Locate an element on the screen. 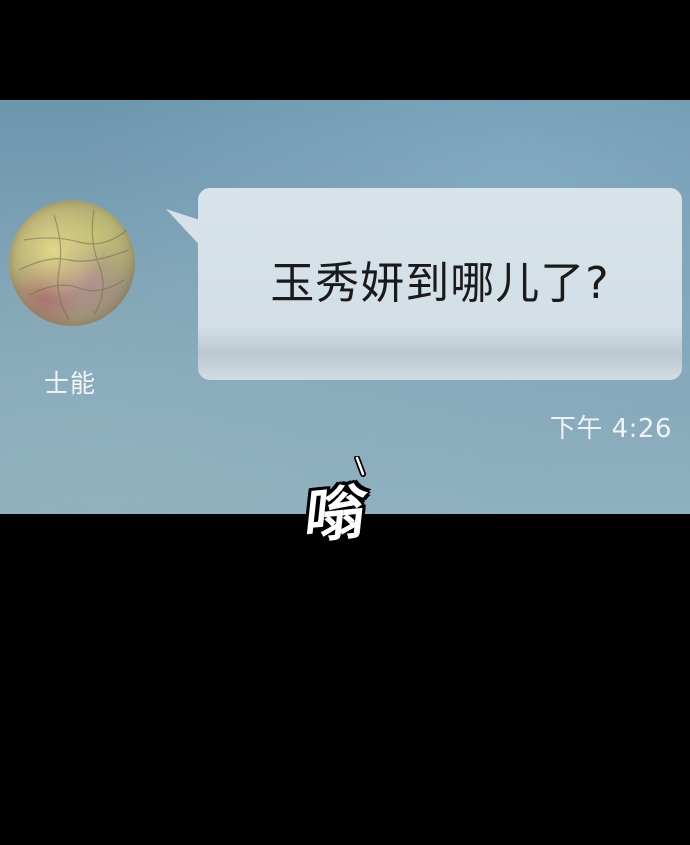  avatar-photo-icon is located at coordinates (74, 265).